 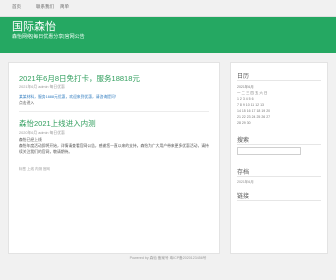 I want to click on calendar-row: 14 15 16 17 18 19 20, so click(x=253, y=111).